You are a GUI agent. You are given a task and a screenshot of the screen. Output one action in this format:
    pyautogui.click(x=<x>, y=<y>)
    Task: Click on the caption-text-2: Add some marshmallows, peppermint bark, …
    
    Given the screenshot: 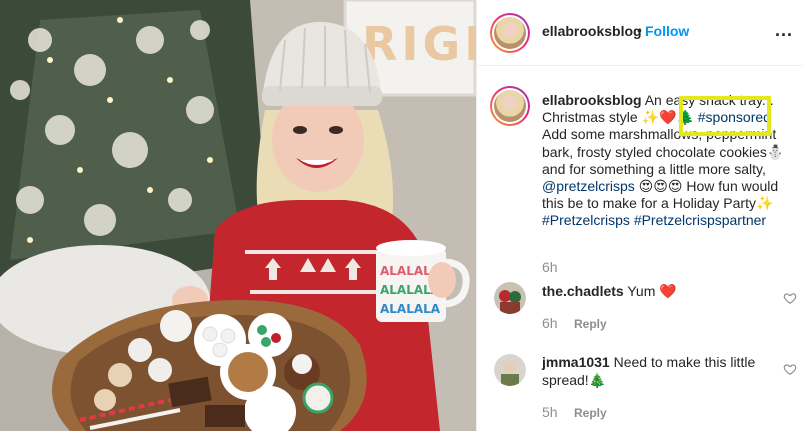 What is the action you would take?
    pyautogui.click(x=659, y=143)
    